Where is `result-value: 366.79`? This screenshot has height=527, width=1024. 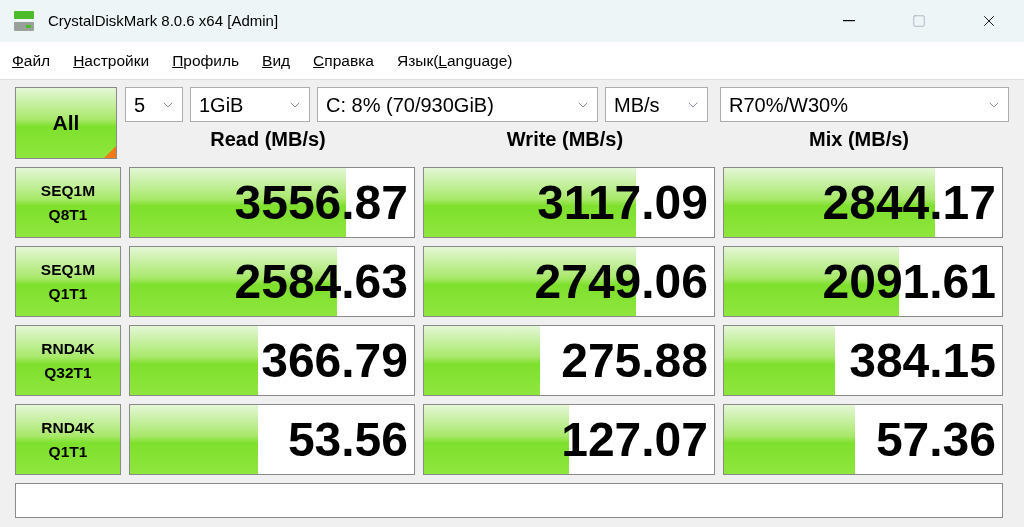
result-value: 366.79 is located at coordinates (334, 360).